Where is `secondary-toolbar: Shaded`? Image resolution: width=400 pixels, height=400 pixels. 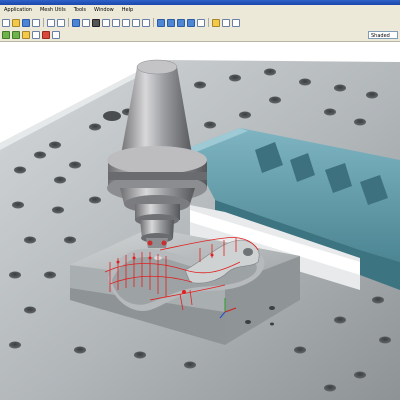 secondary-toolbar: Shaded is located at coordinates (200, 35).